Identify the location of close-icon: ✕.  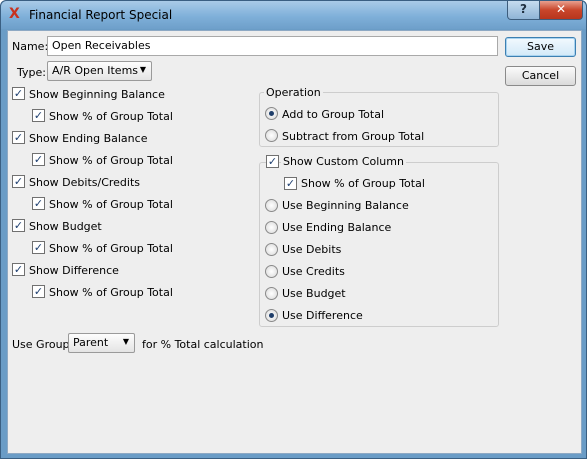
(561, 9).